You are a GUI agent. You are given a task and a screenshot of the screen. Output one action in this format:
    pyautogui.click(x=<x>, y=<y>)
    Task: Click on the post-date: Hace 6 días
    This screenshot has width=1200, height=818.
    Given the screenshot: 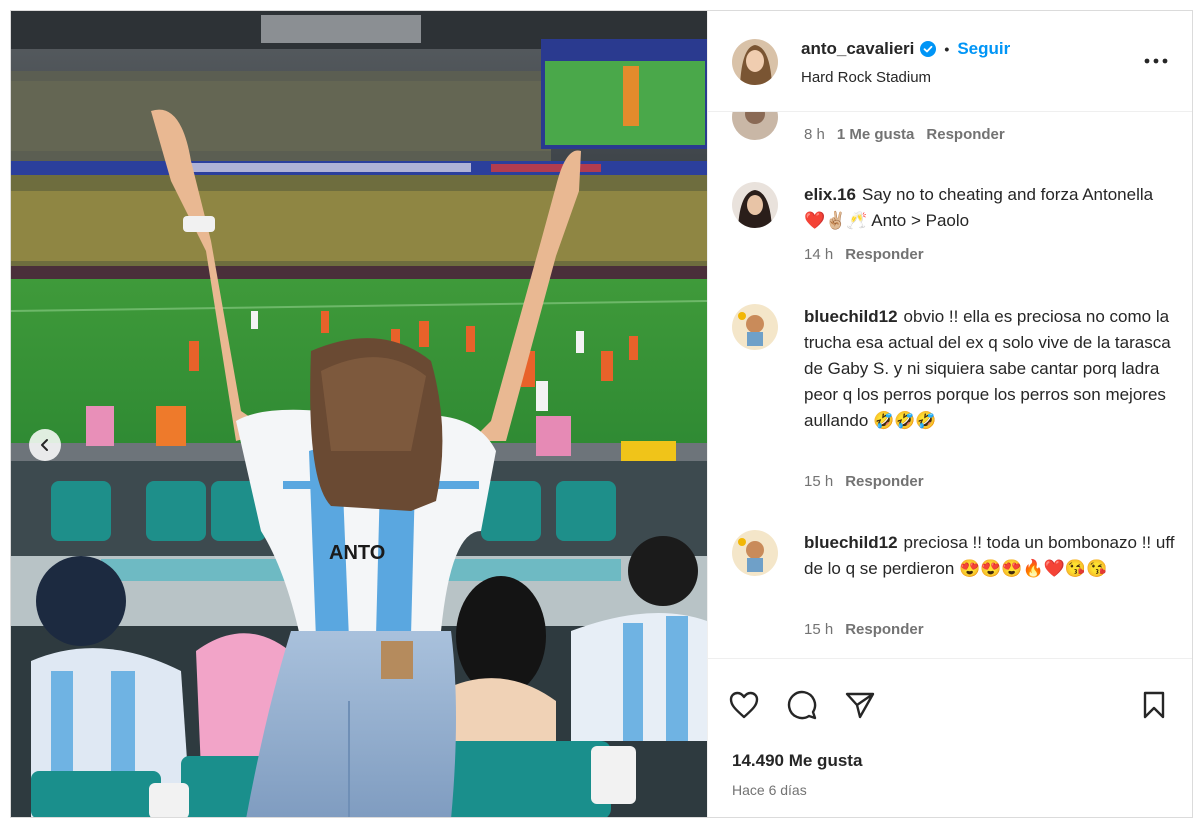 What is the action you would take?
    pyautogui.click(x=769, y=790)
    